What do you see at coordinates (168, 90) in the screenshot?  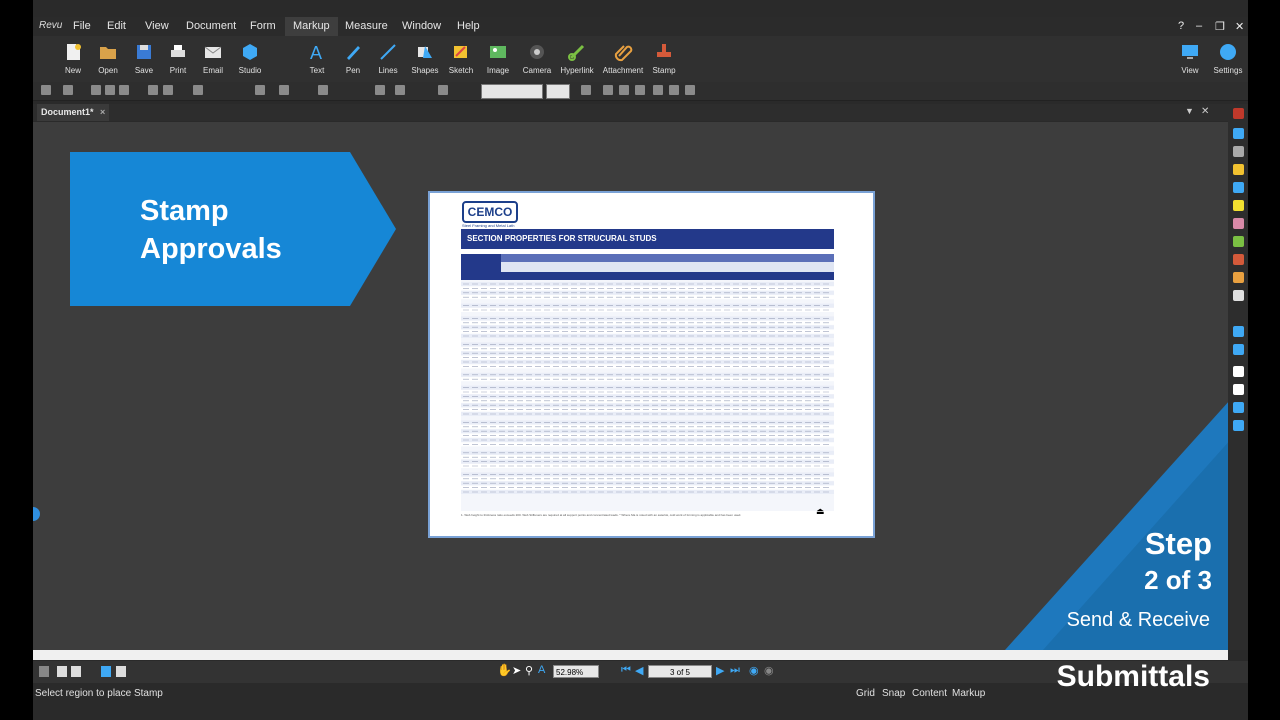 I see `format-painter-icon` at bounding box center [168, 90].